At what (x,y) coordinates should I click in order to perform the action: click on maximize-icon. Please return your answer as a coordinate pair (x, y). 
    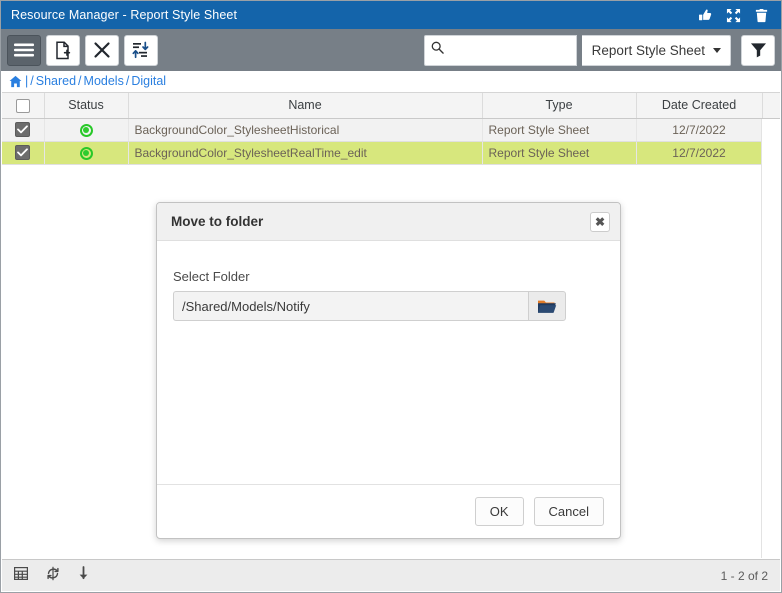
    Looking at the image, I should click on (733, 15).